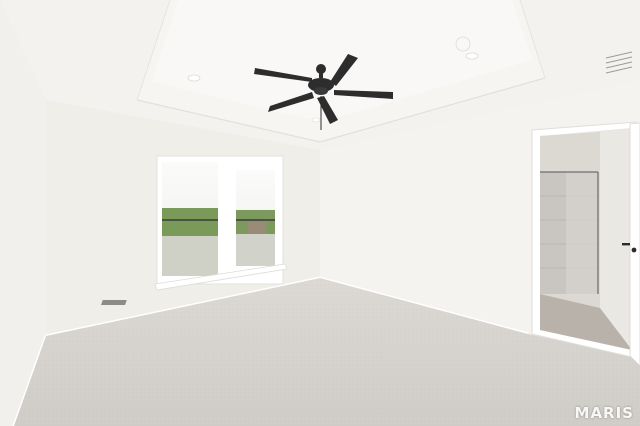 This screenshot has height=426, width=640. Describe the element at coordinates (634, 244) in the screenshot. I see `door` at that location.